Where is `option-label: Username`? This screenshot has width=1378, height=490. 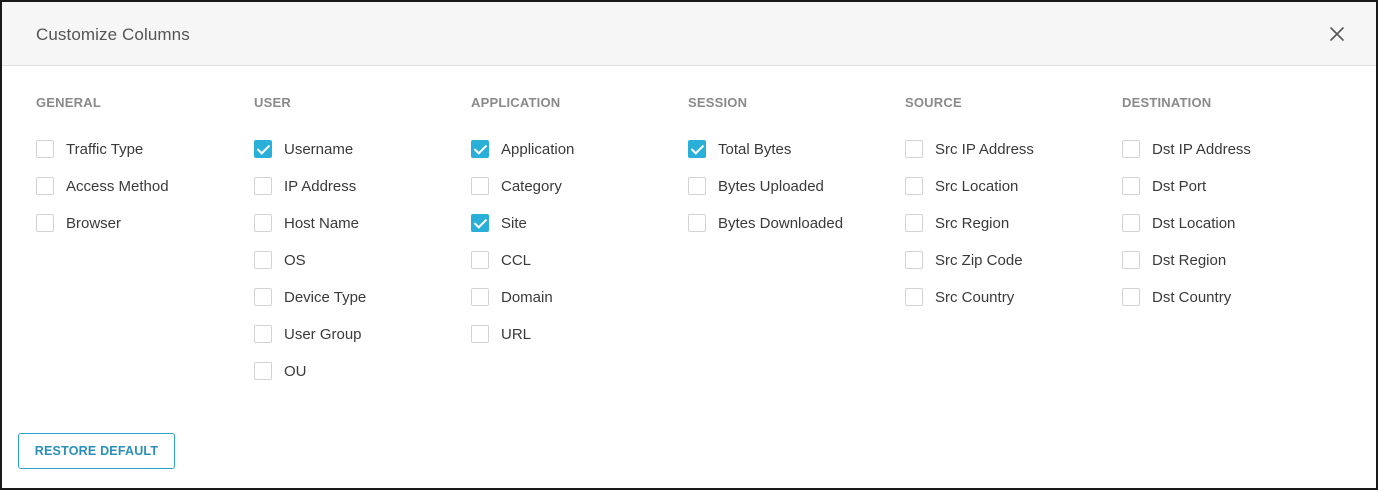
option-label: Username is located at coordinates (319, 149).